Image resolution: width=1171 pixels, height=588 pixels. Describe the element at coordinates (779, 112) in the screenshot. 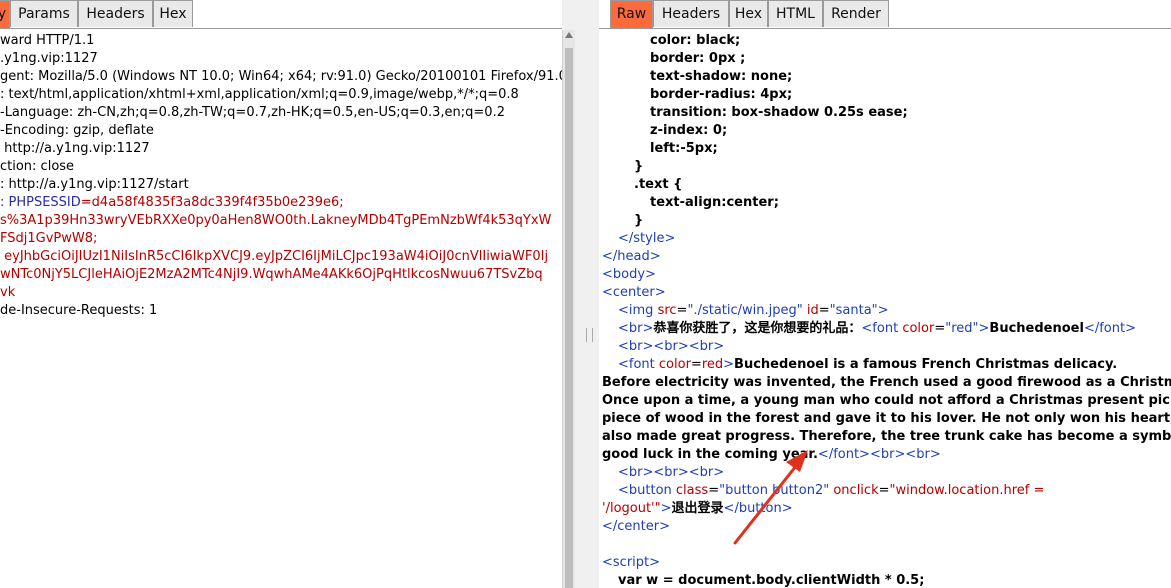

I see `css-line: transition: box-shadow 0.25s ease;` at that location.